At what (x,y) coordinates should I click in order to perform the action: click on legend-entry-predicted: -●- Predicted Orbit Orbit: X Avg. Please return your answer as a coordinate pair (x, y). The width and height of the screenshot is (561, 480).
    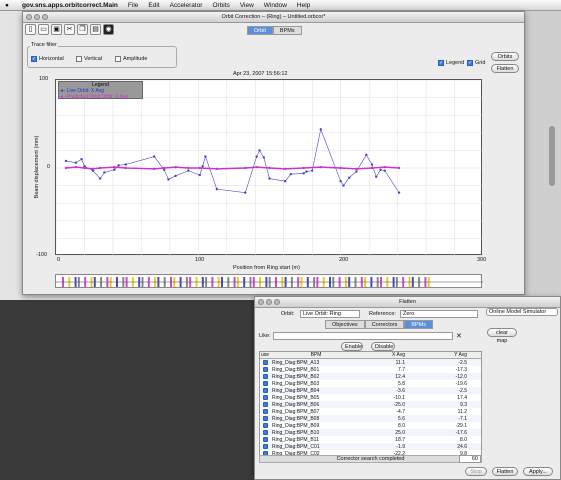
    Looking at the image, I should click on (94, 97).